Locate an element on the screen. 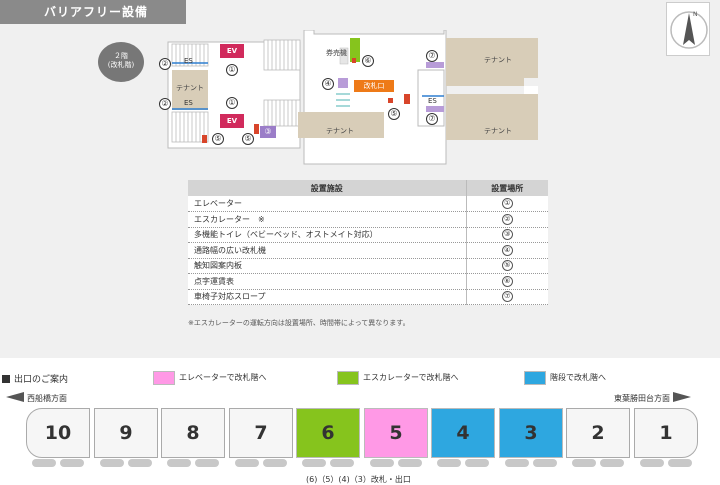 The image size is (720, 485). location-mark: ③ is located at coordinates (507, 235).